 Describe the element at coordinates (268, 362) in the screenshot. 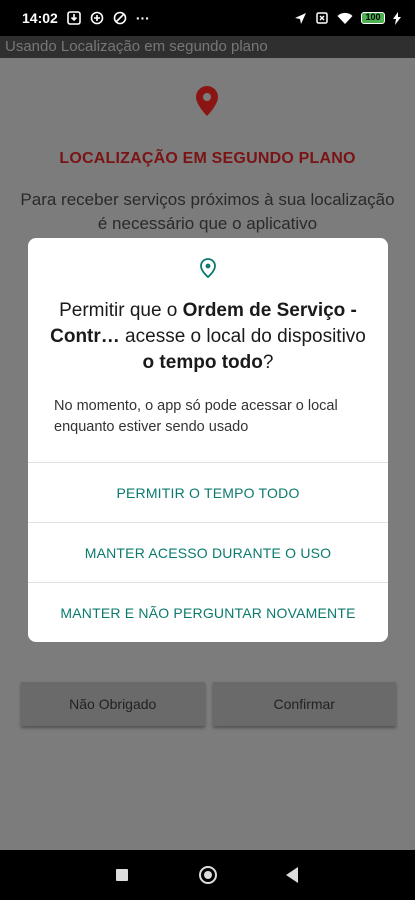

I see `dialog-title-suffix: ?` at that location.